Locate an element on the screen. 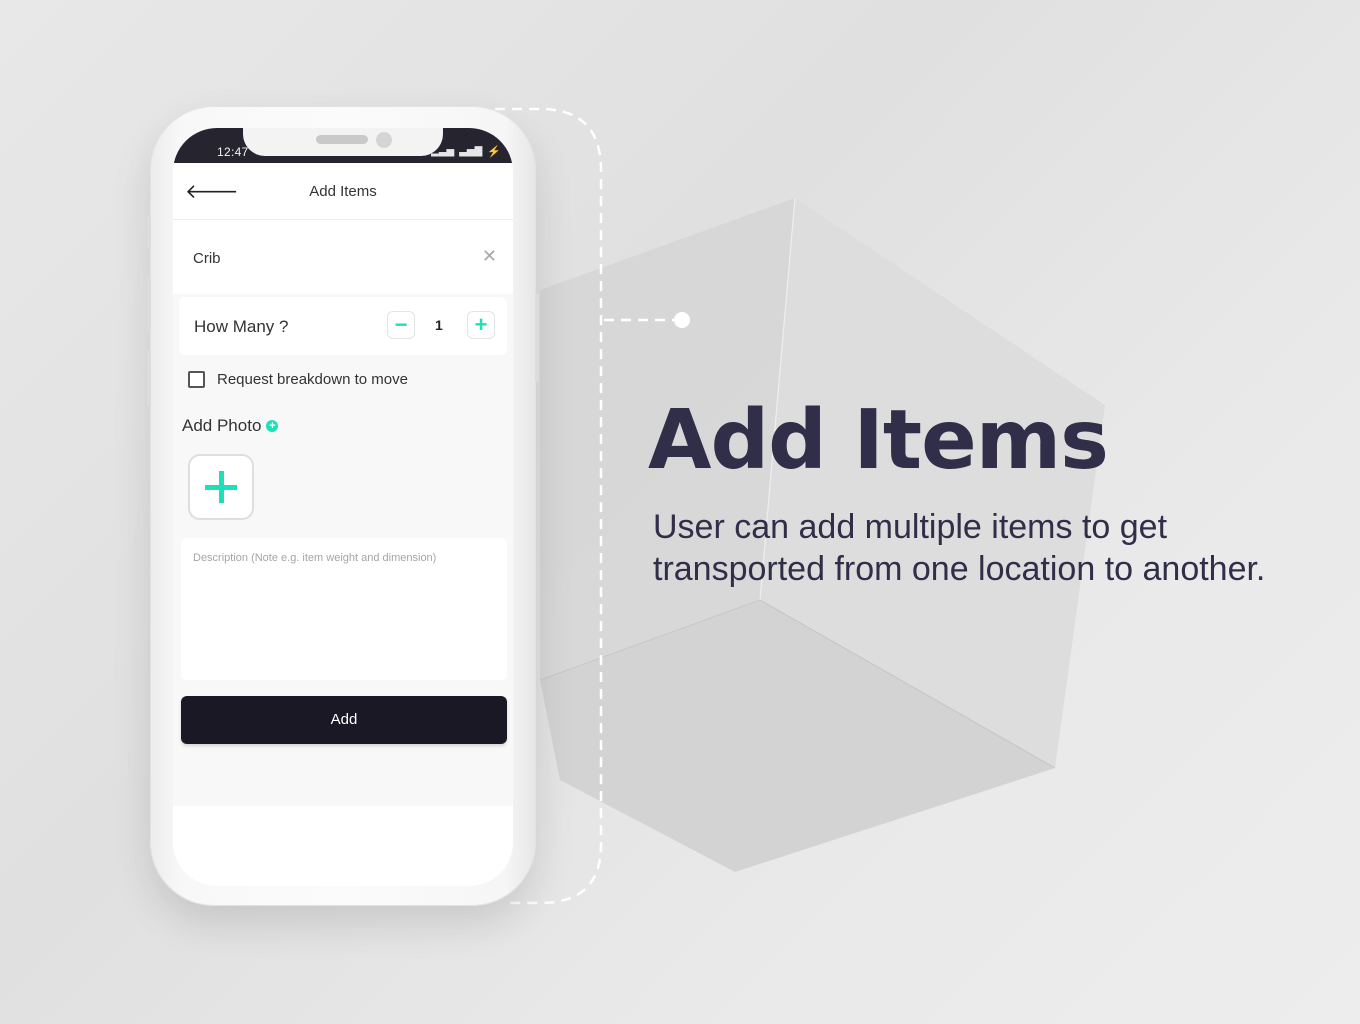  add-photo-button is located at coordinates (221, 487).